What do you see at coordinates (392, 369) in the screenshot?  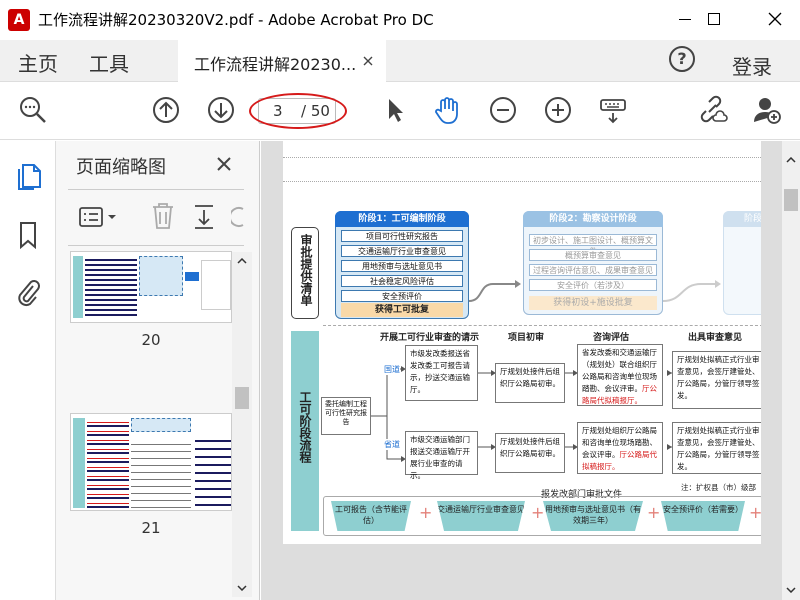 I see `branch-label-national: 国道` at bounding box center [392, 369].